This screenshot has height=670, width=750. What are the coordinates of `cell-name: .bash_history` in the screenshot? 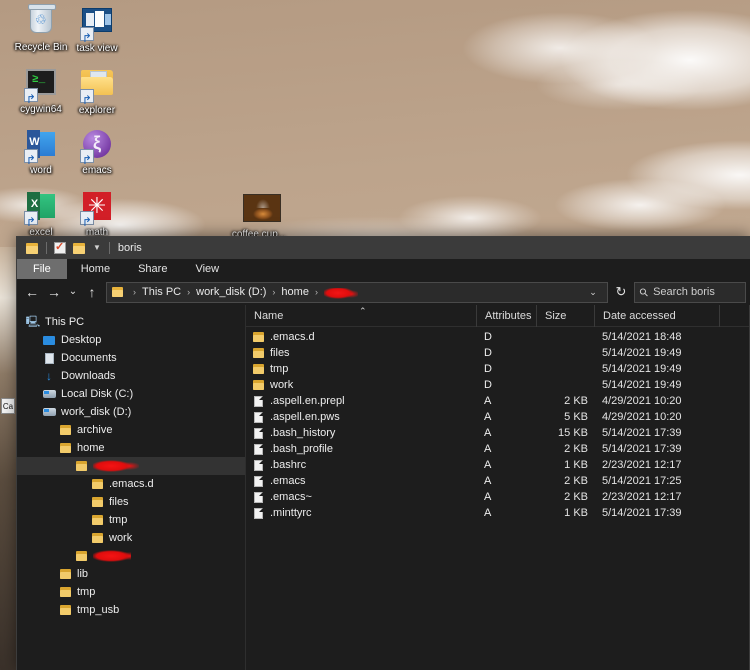 It's located at (303, 433).